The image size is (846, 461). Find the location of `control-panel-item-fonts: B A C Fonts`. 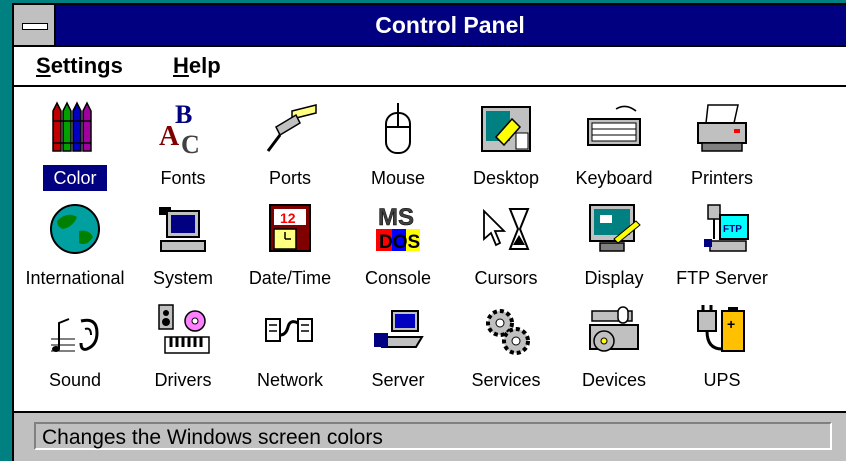

control-panel-item-fonts: B A C Fonts is located at coordinates (183, 149).